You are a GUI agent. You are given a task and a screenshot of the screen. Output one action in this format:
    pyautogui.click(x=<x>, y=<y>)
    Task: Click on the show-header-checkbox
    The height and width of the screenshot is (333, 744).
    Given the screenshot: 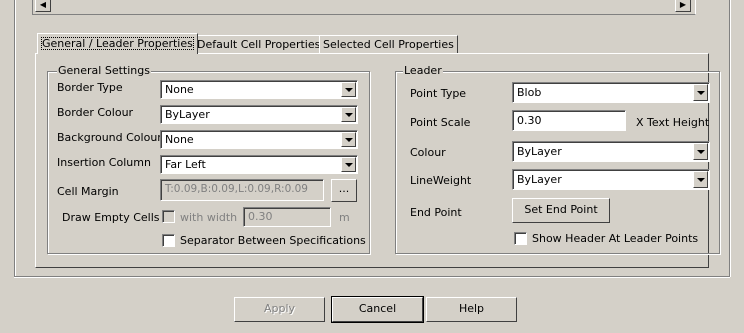 What is the action you would take?
    pyautogui.click(x=520, y=238)
    